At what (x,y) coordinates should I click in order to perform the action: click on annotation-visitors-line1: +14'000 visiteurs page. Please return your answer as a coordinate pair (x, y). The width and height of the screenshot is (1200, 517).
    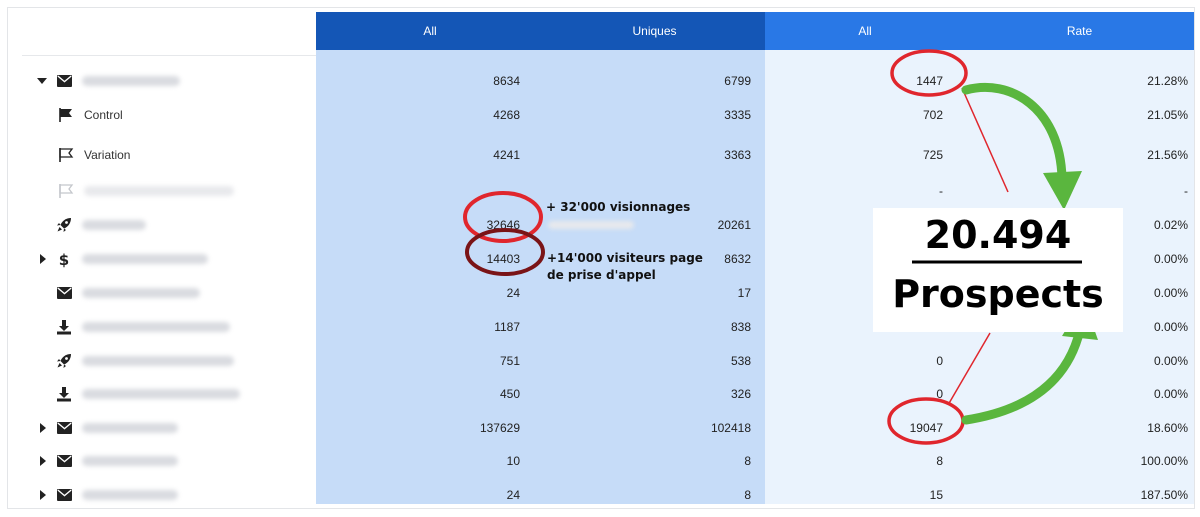
    Looking at the image, I should click on (625, 258).